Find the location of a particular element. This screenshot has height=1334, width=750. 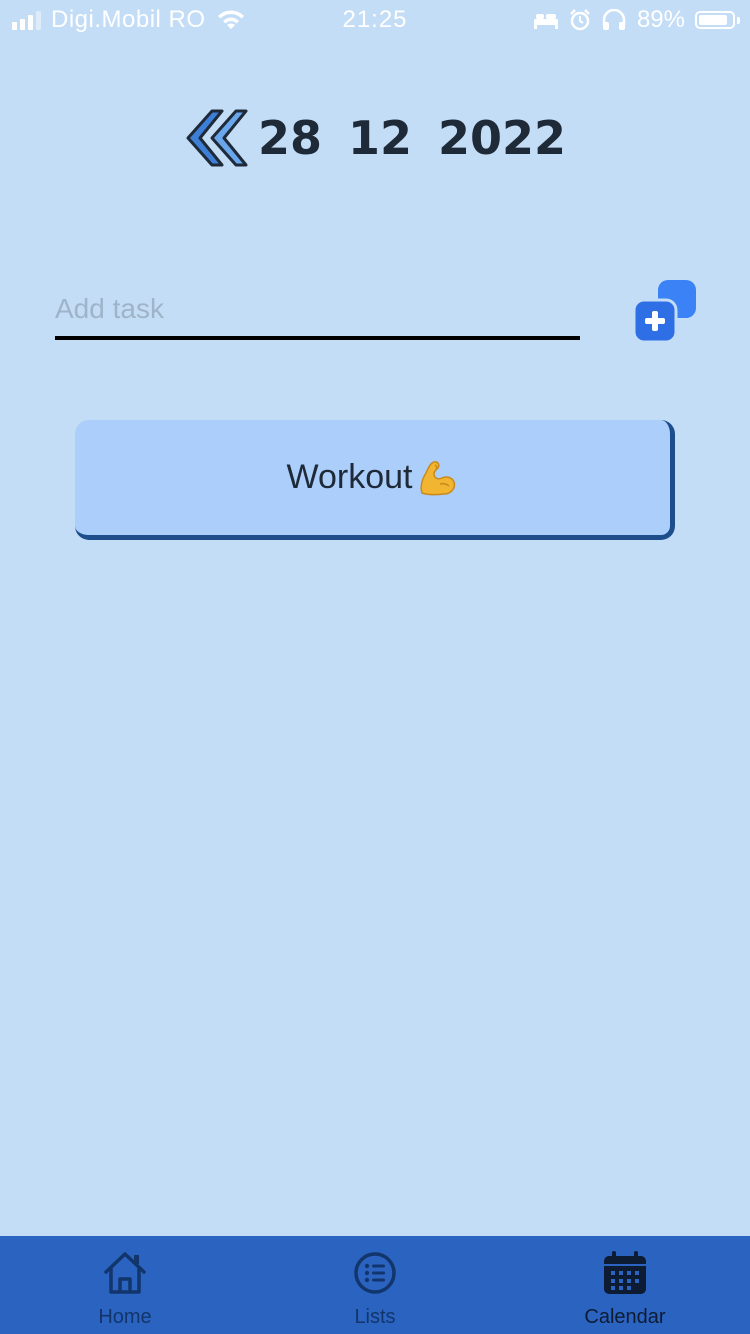

battery-percent: 89% is located at coordinates (660, 19).